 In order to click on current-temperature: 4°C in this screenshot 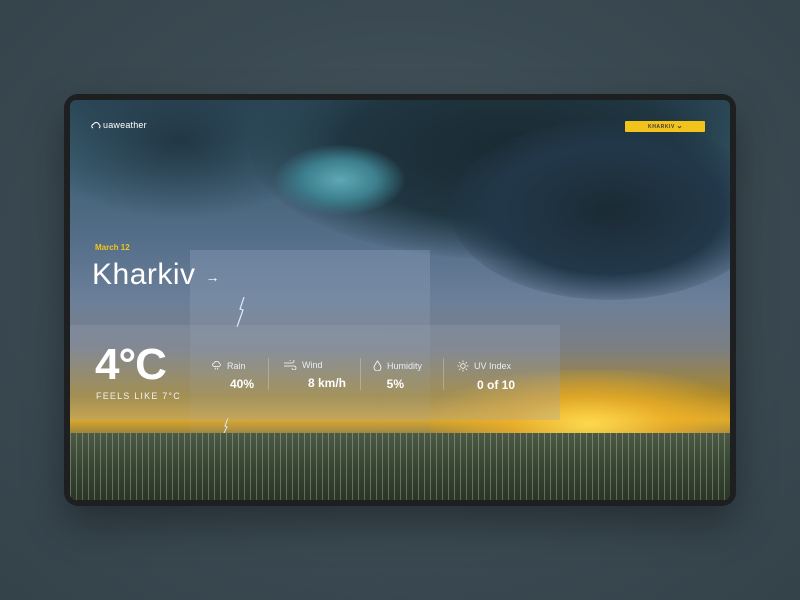, I will do `click(131, 364)`.